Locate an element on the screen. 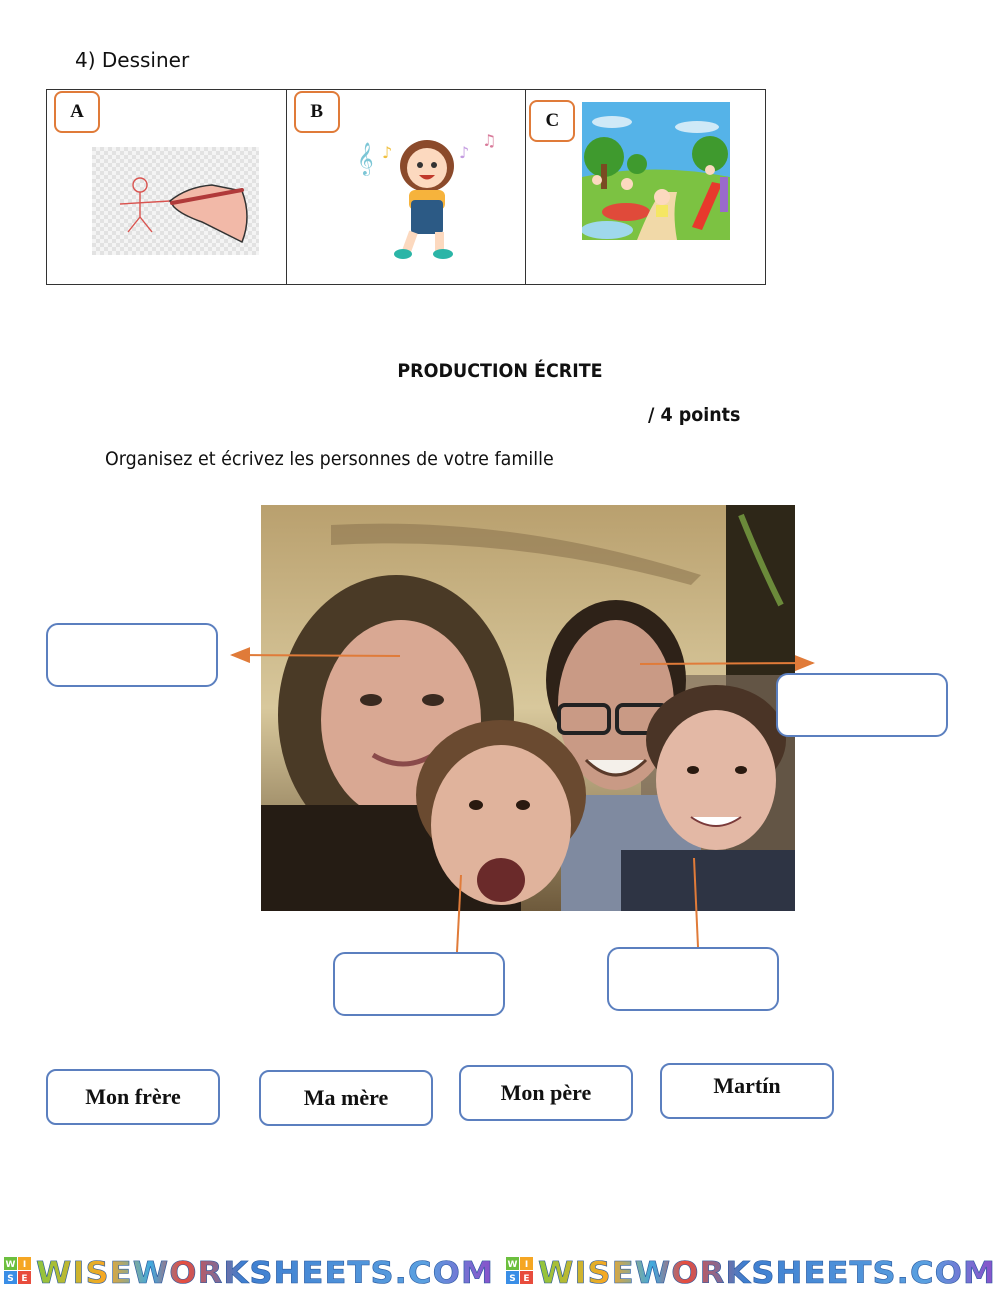  option-cell-a: A is located at coordinates (167, 187).